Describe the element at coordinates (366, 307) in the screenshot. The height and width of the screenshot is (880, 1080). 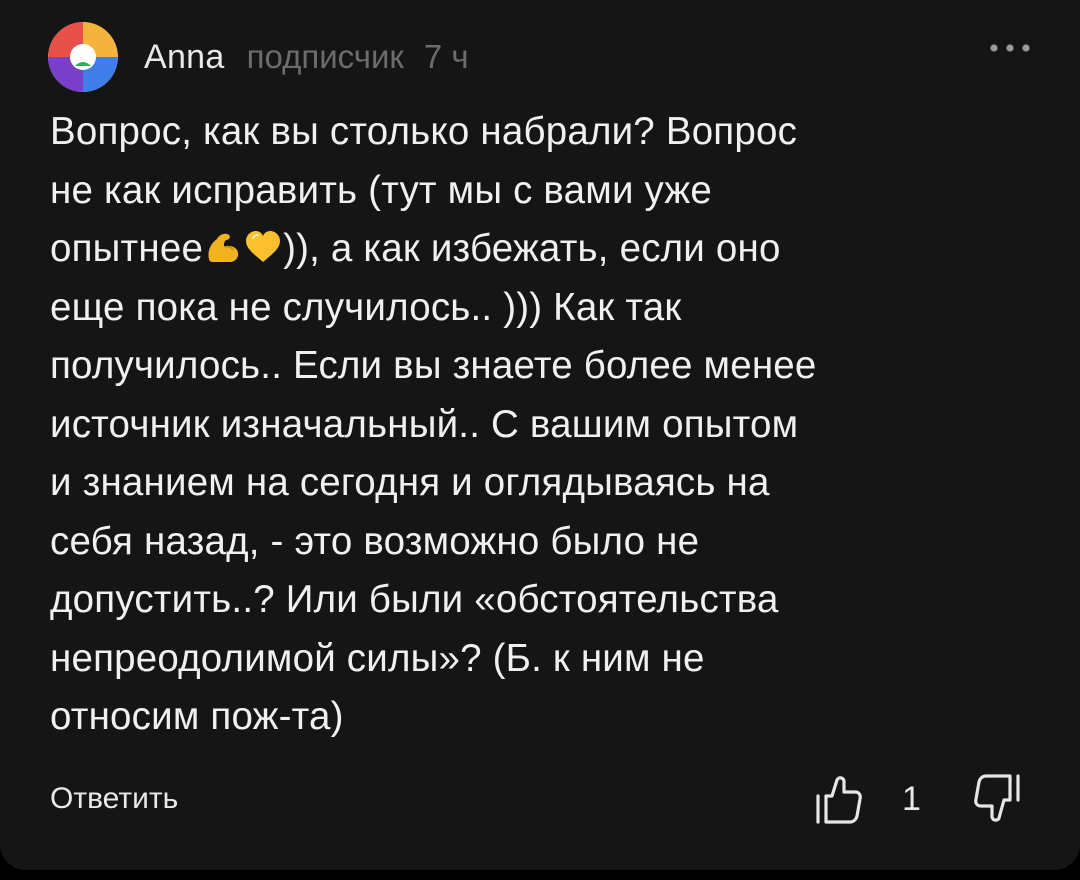
I see `comment-line: еще пока не случилось.. ))) Как так` at that location.